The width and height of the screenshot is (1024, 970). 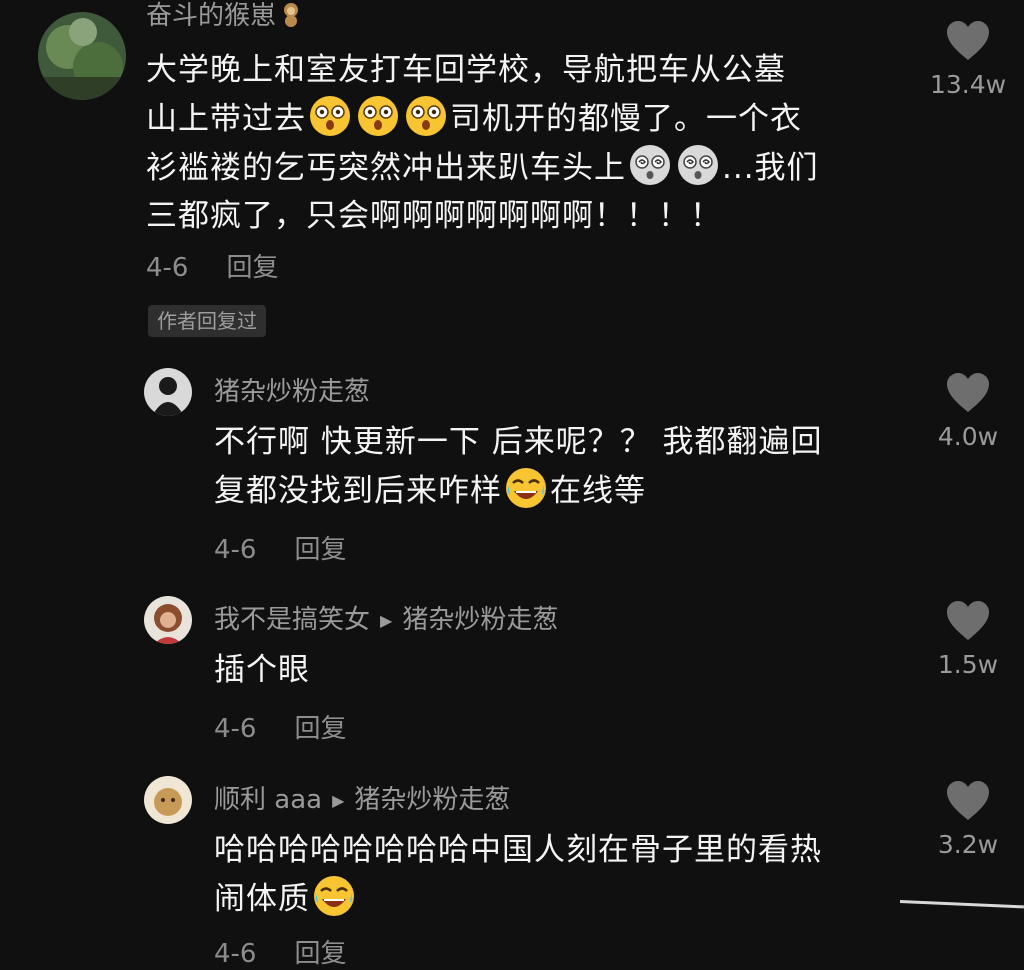 What do you see at coordinates (598, 491) in the screenshot?
I see `comment-line-text: 在线等` at bounding box center [598, 491].